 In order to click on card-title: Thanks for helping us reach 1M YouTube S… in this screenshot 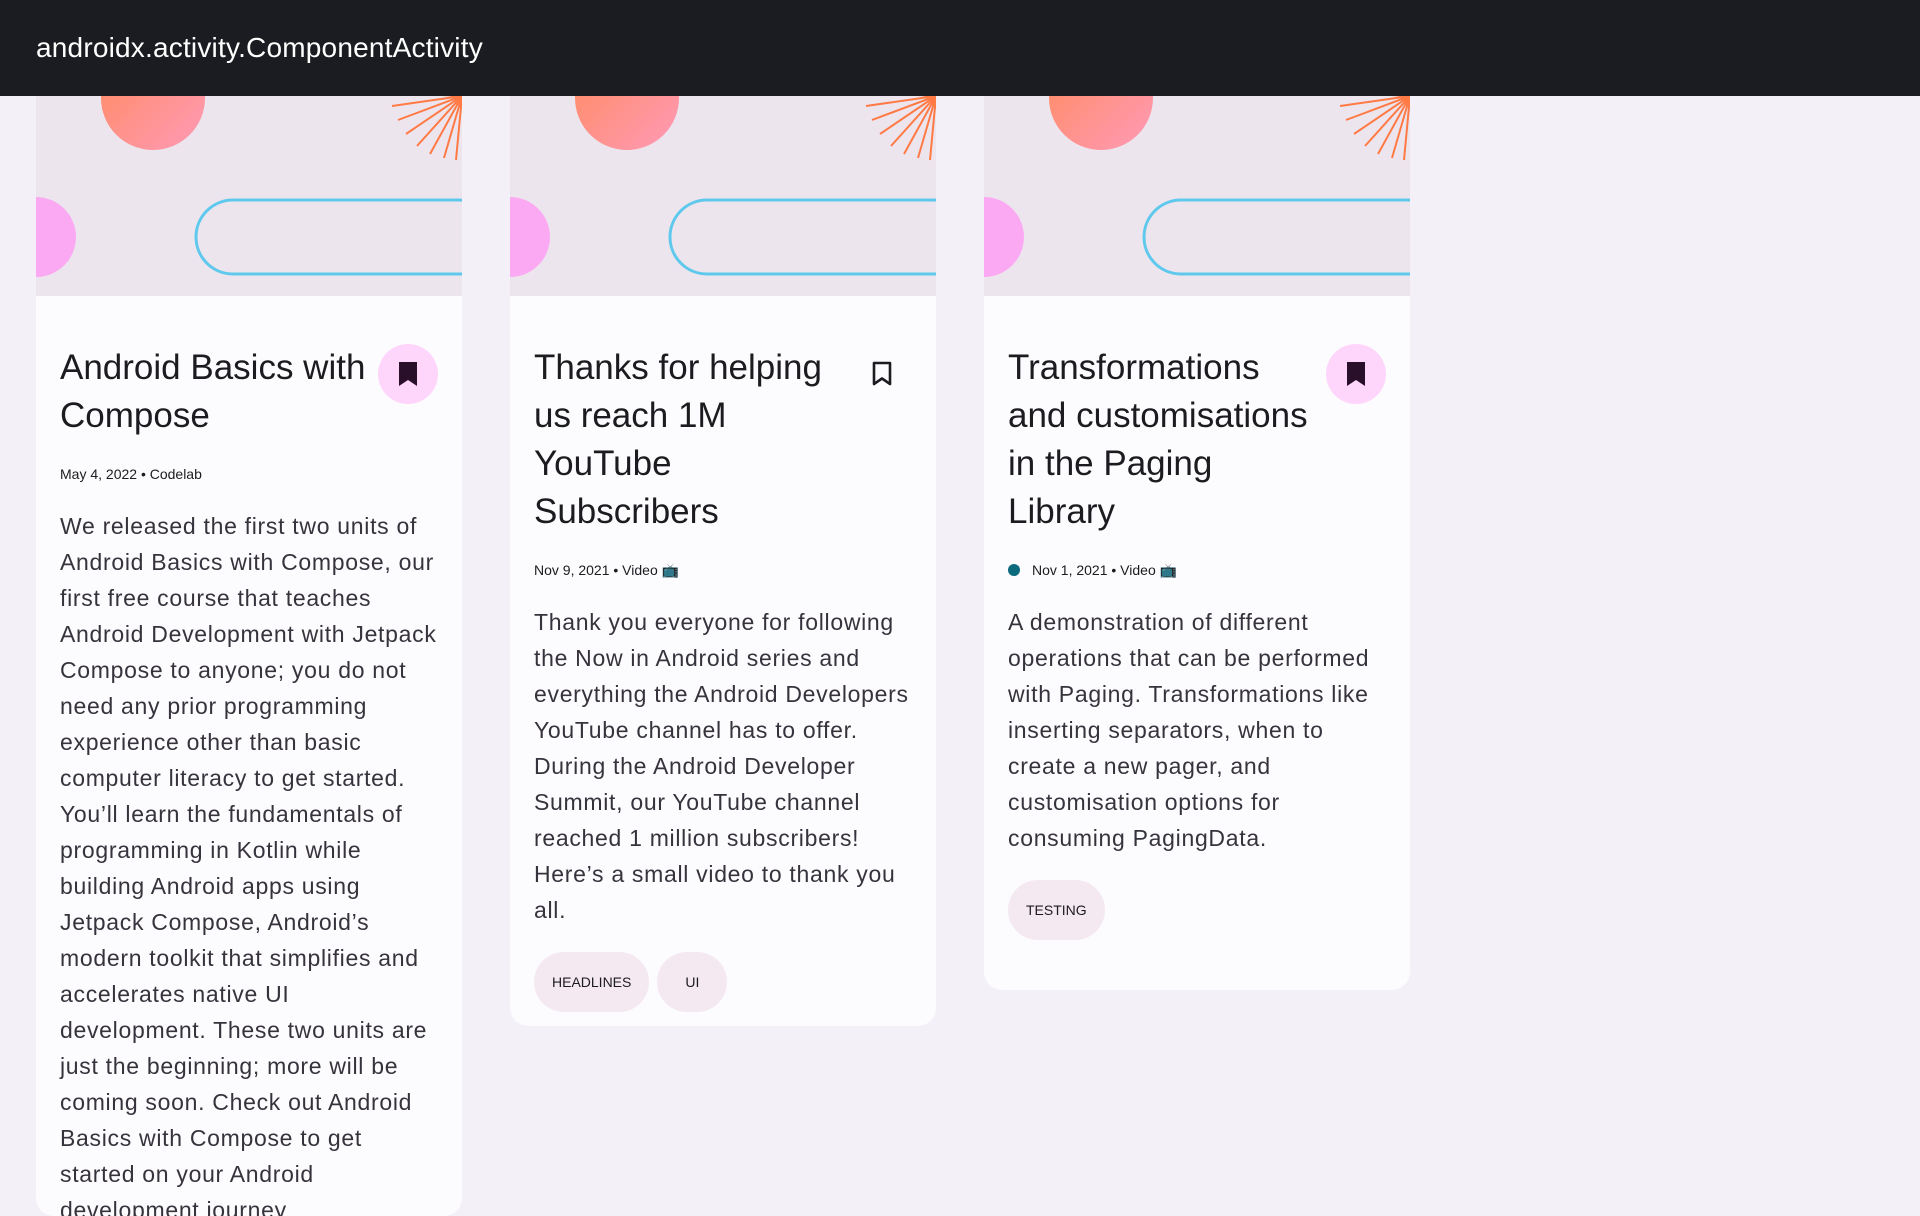, I will do `click(678, 439)`.